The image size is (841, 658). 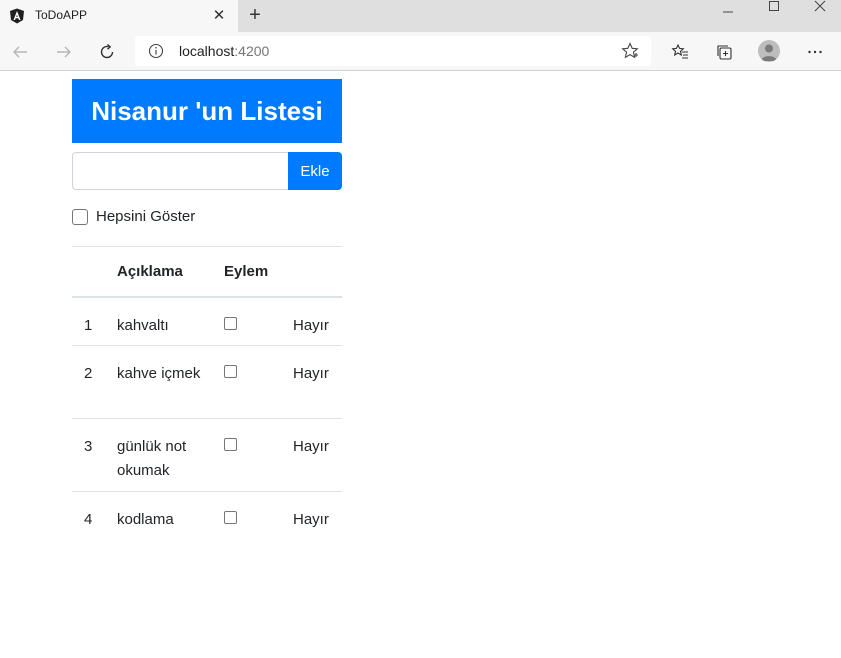 I want to click on header-action: Eylem, so click(x=258, y=272).